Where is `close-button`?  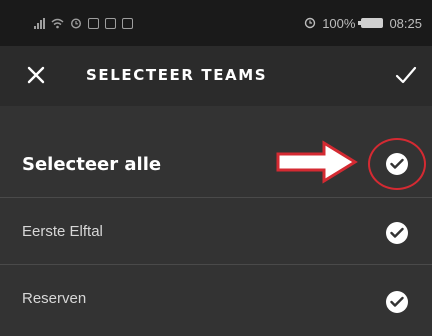
close-button is located at coordinates (36, 75).